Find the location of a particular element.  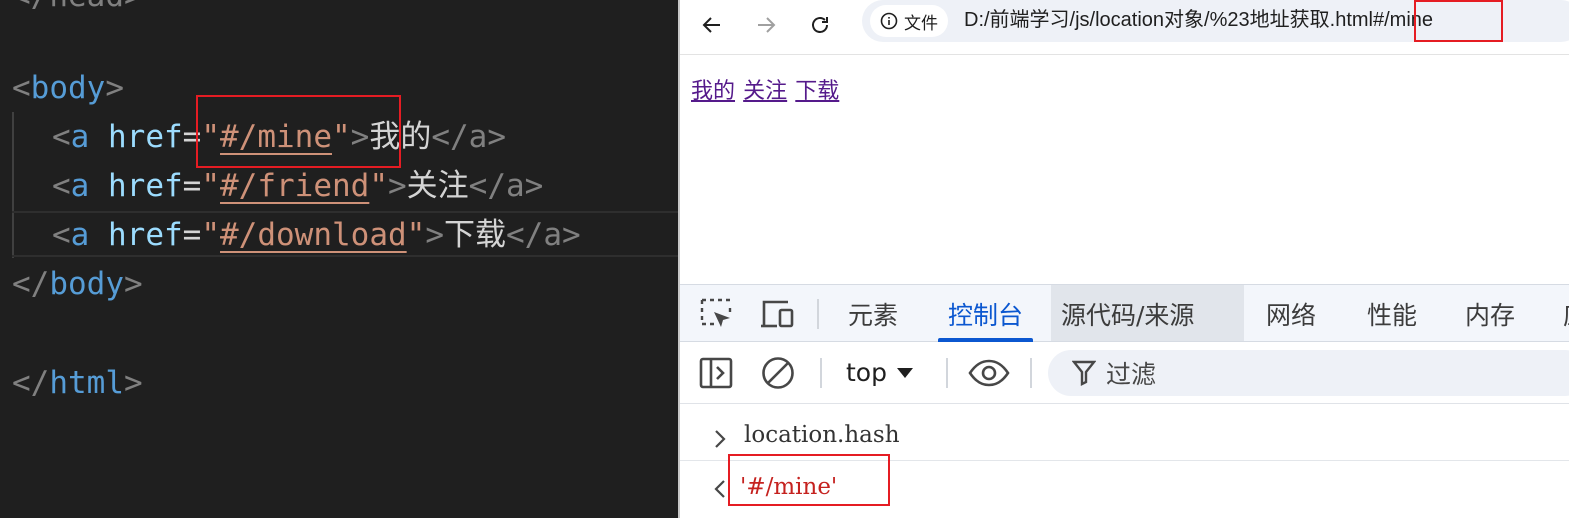

site-info-chip: 文件 is located at coordinates (909, 21).